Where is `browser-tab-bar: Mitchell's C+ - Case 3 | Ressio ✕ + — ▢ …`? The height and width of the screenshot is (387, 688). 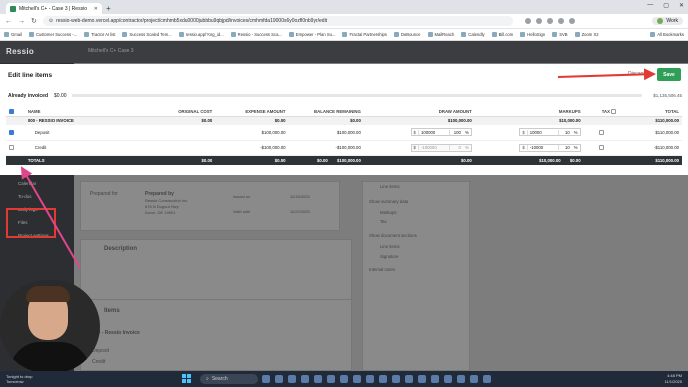
browser-tab-bar: Mitchell's C+ - Case 3 | Ressio ✕ + — ▢ … is located at coordinates (344, 7).